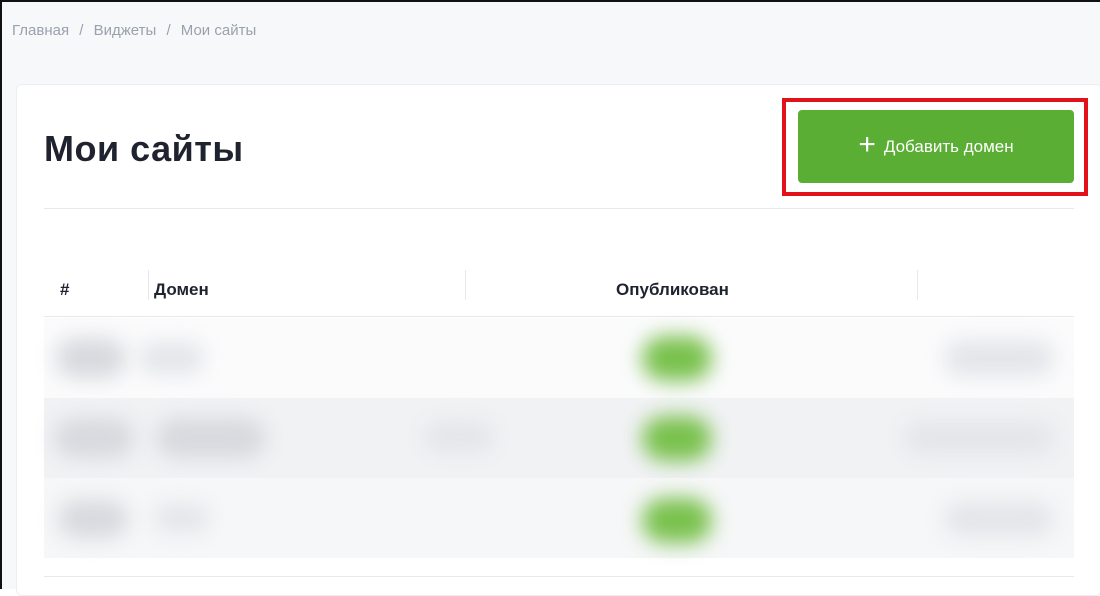 Image resolution: width=1100 pixels, height=596 pixels. Describe the element at coordinates (559, 208) in the screenshot. I see `title-divider` at that location.